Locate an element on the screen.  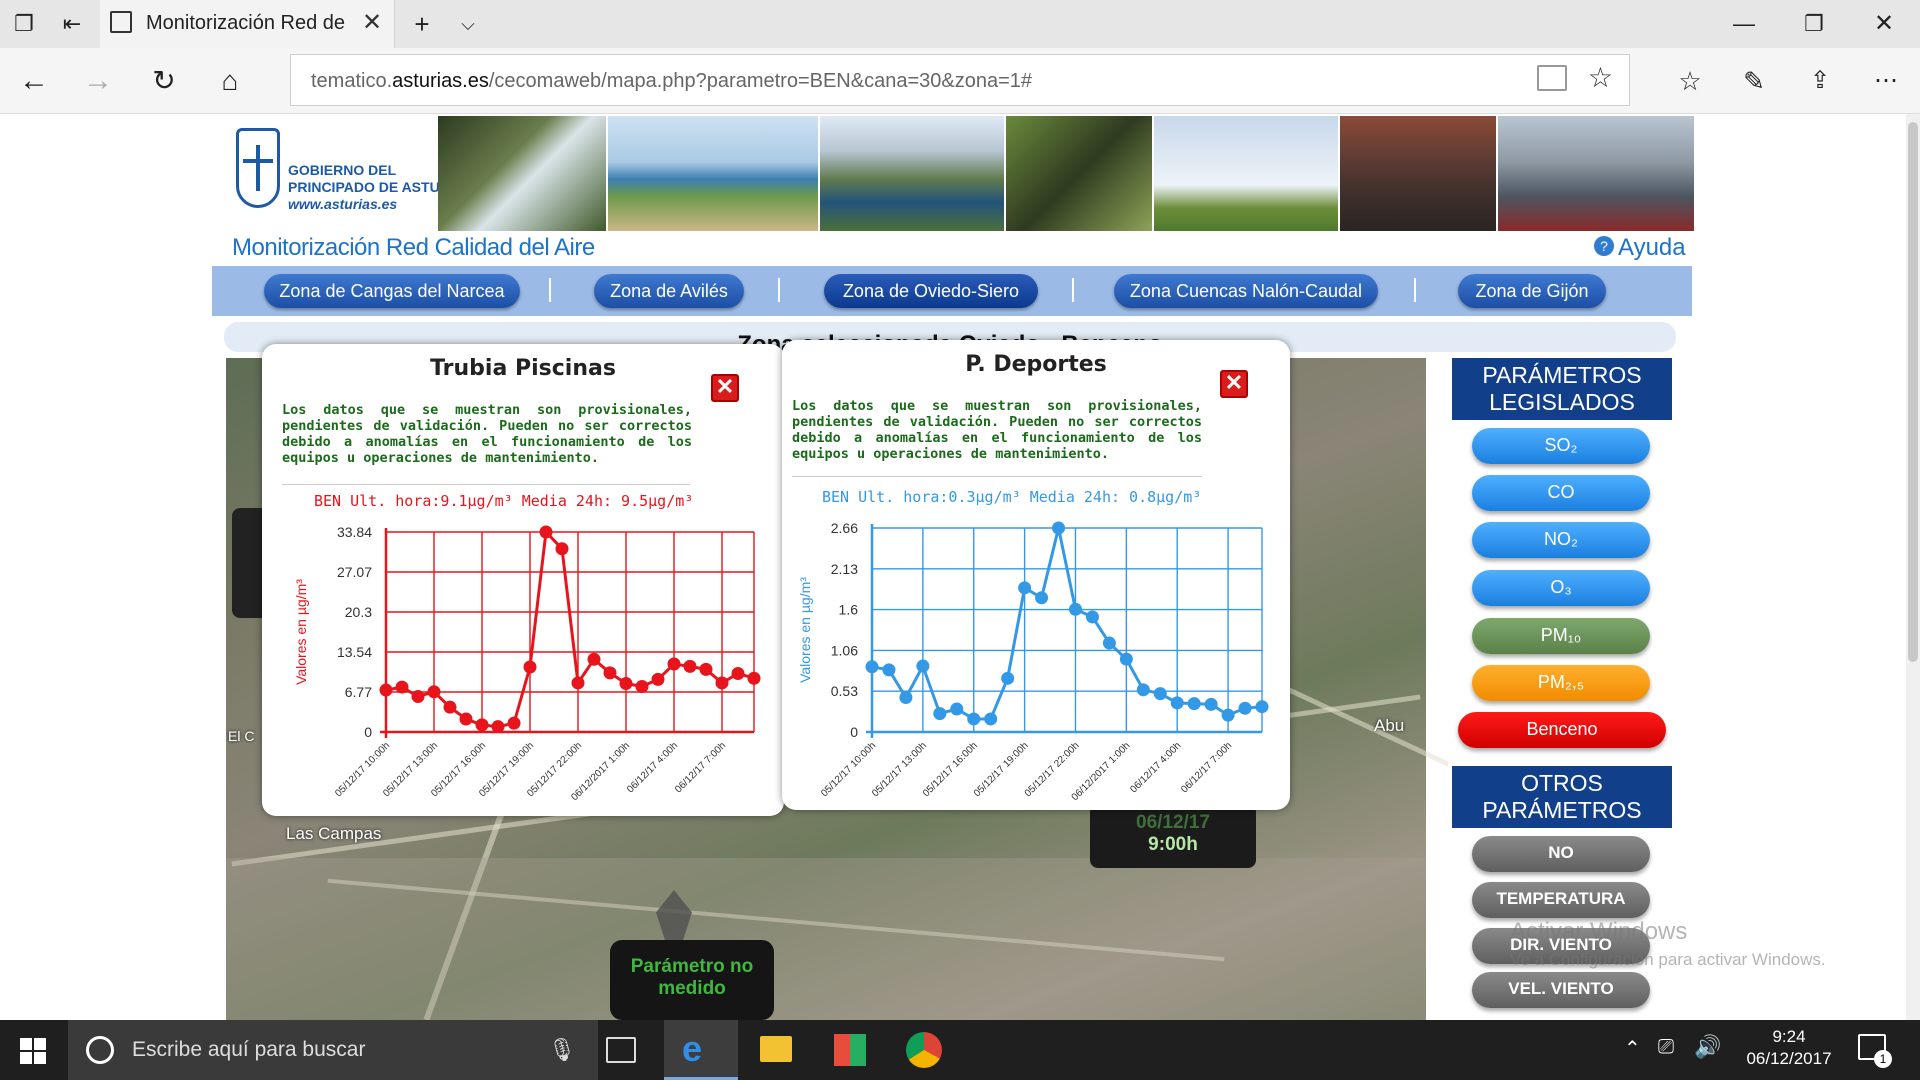
microphone-icon: 🎙 is located at coordinates (562, 1050).